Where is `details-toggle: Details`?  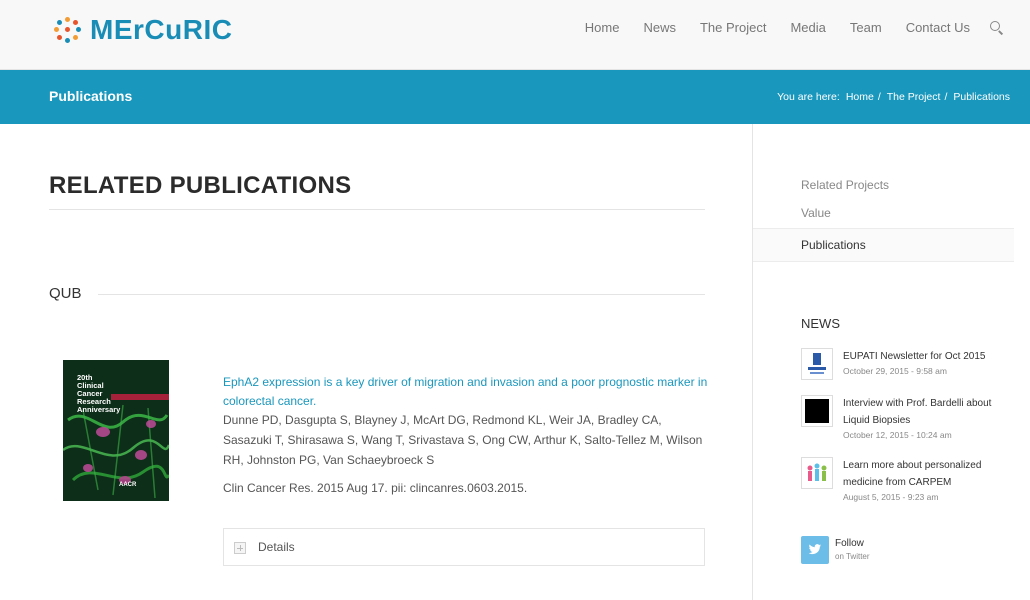 details-toggle: Details is located at coordinates (464, 547).